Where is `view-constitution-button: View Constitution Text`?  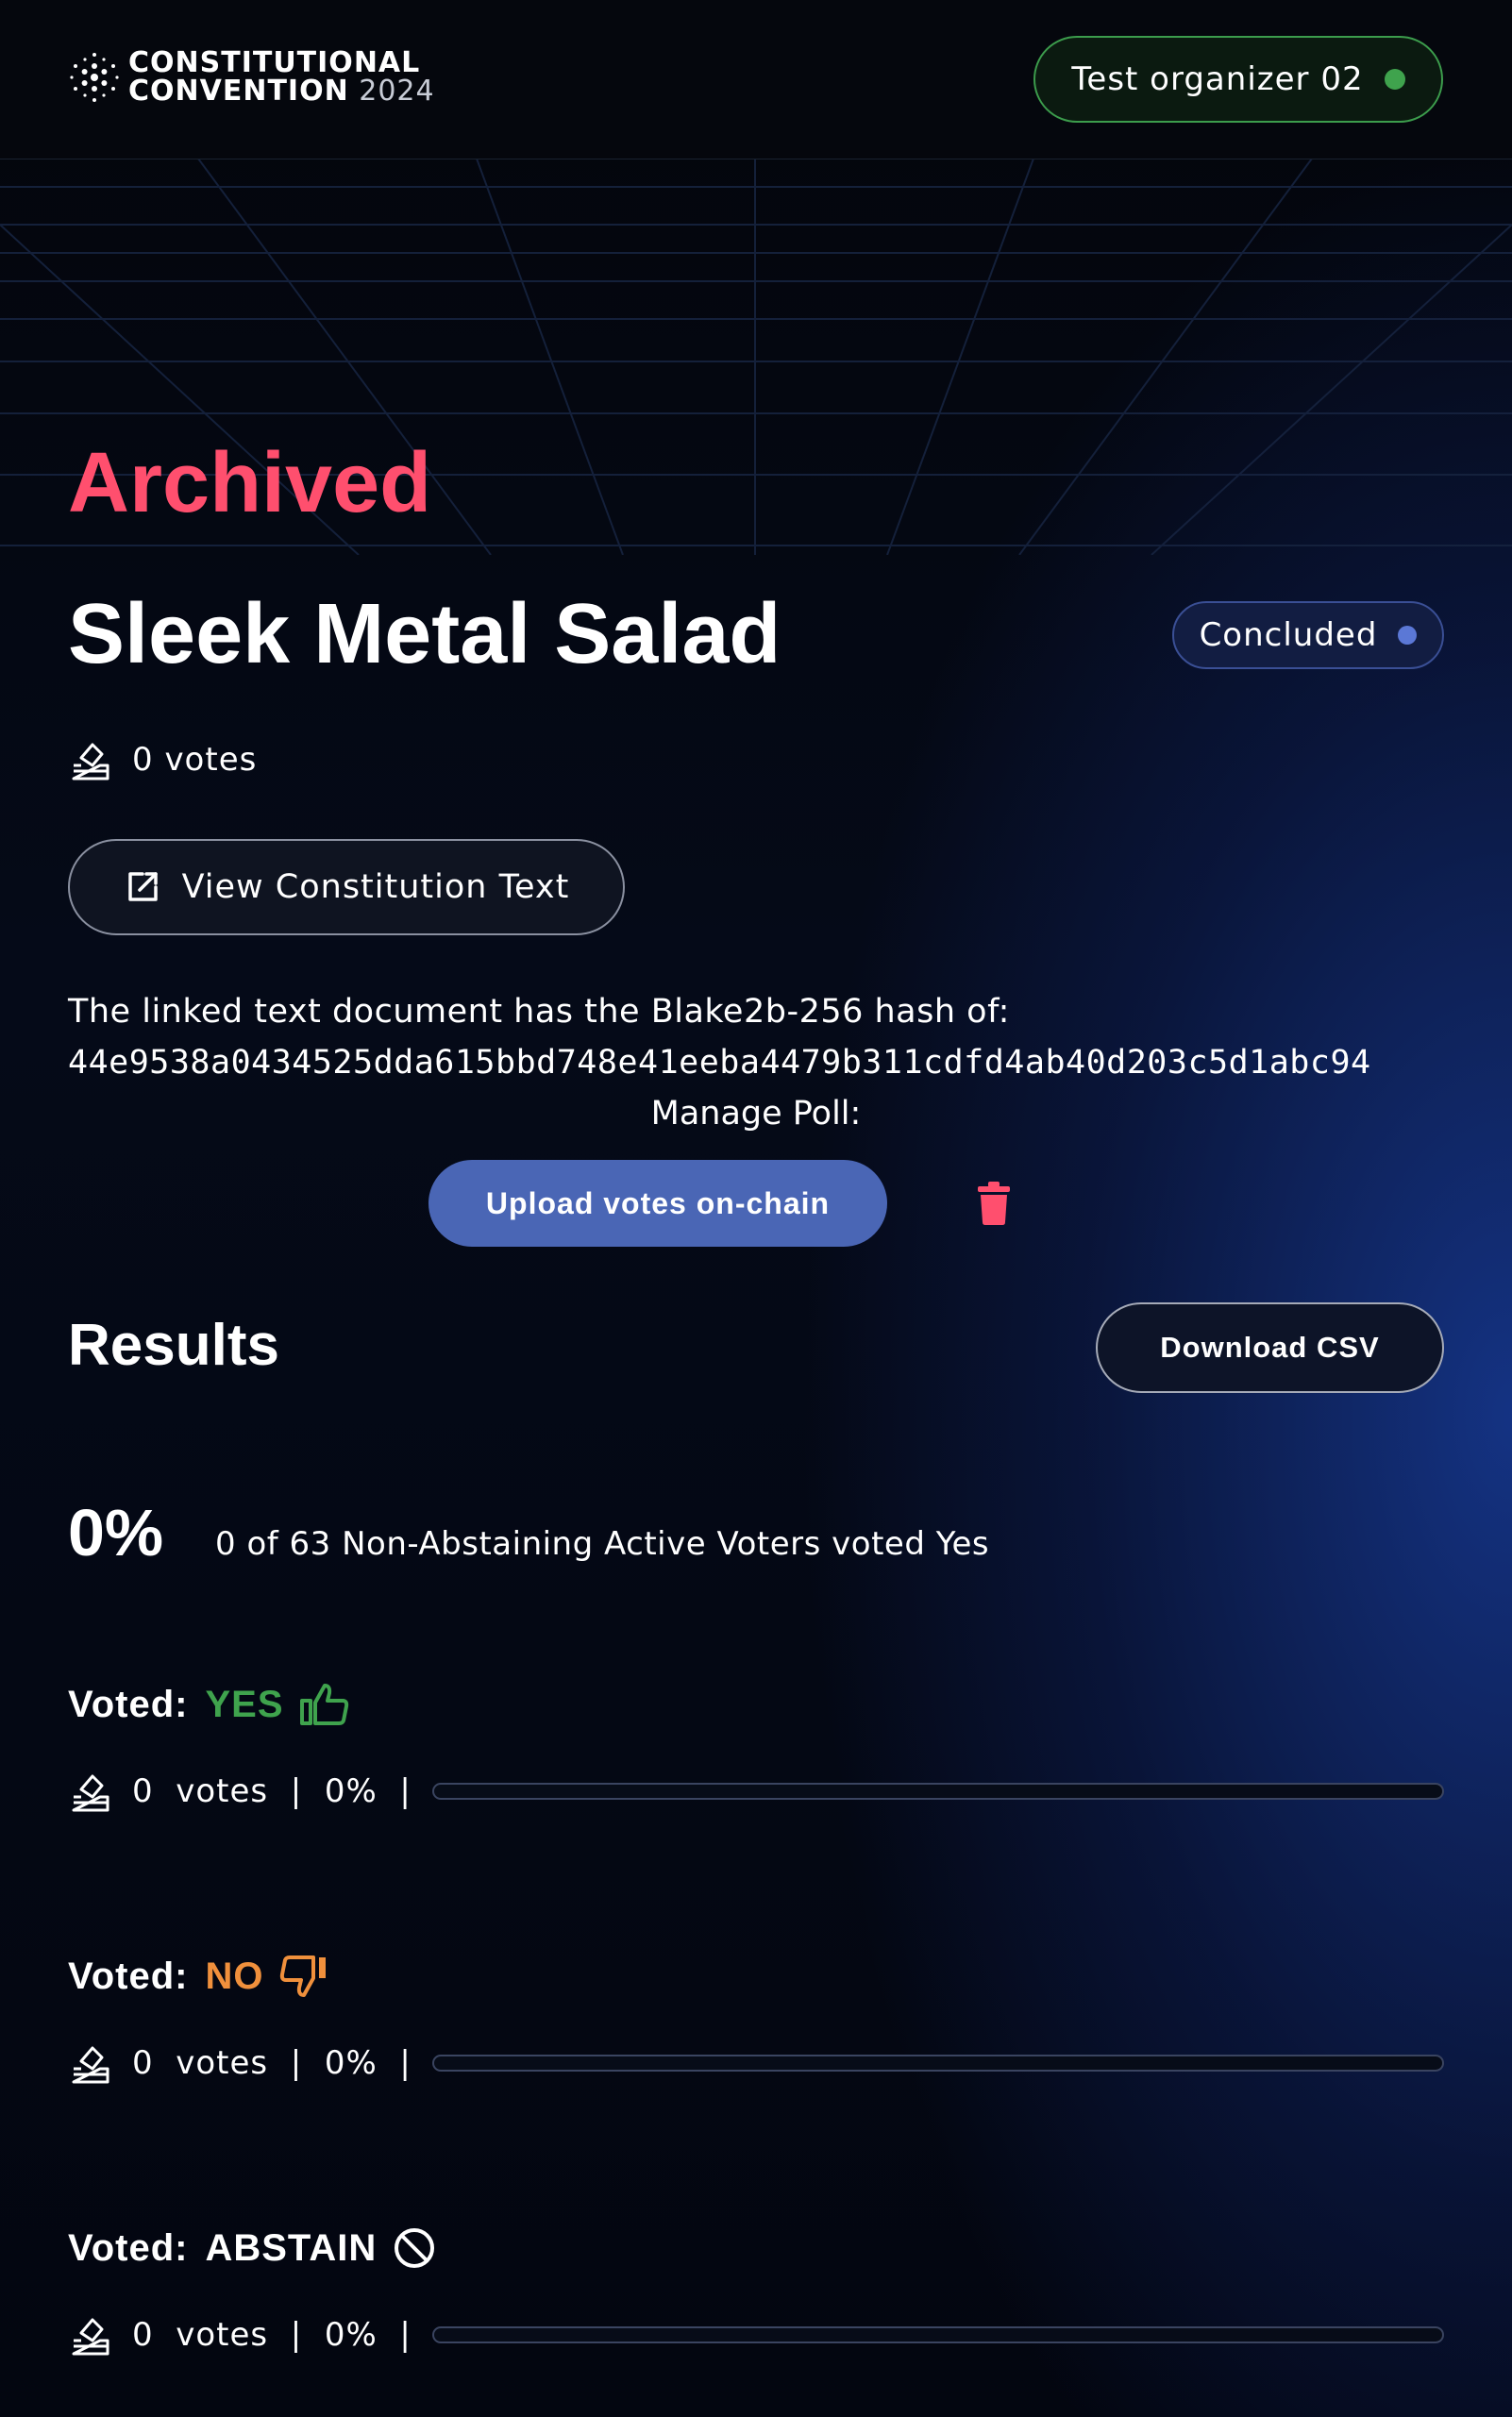
view-constitution-button: View Constitution Text is located at coordinates (346, 887).